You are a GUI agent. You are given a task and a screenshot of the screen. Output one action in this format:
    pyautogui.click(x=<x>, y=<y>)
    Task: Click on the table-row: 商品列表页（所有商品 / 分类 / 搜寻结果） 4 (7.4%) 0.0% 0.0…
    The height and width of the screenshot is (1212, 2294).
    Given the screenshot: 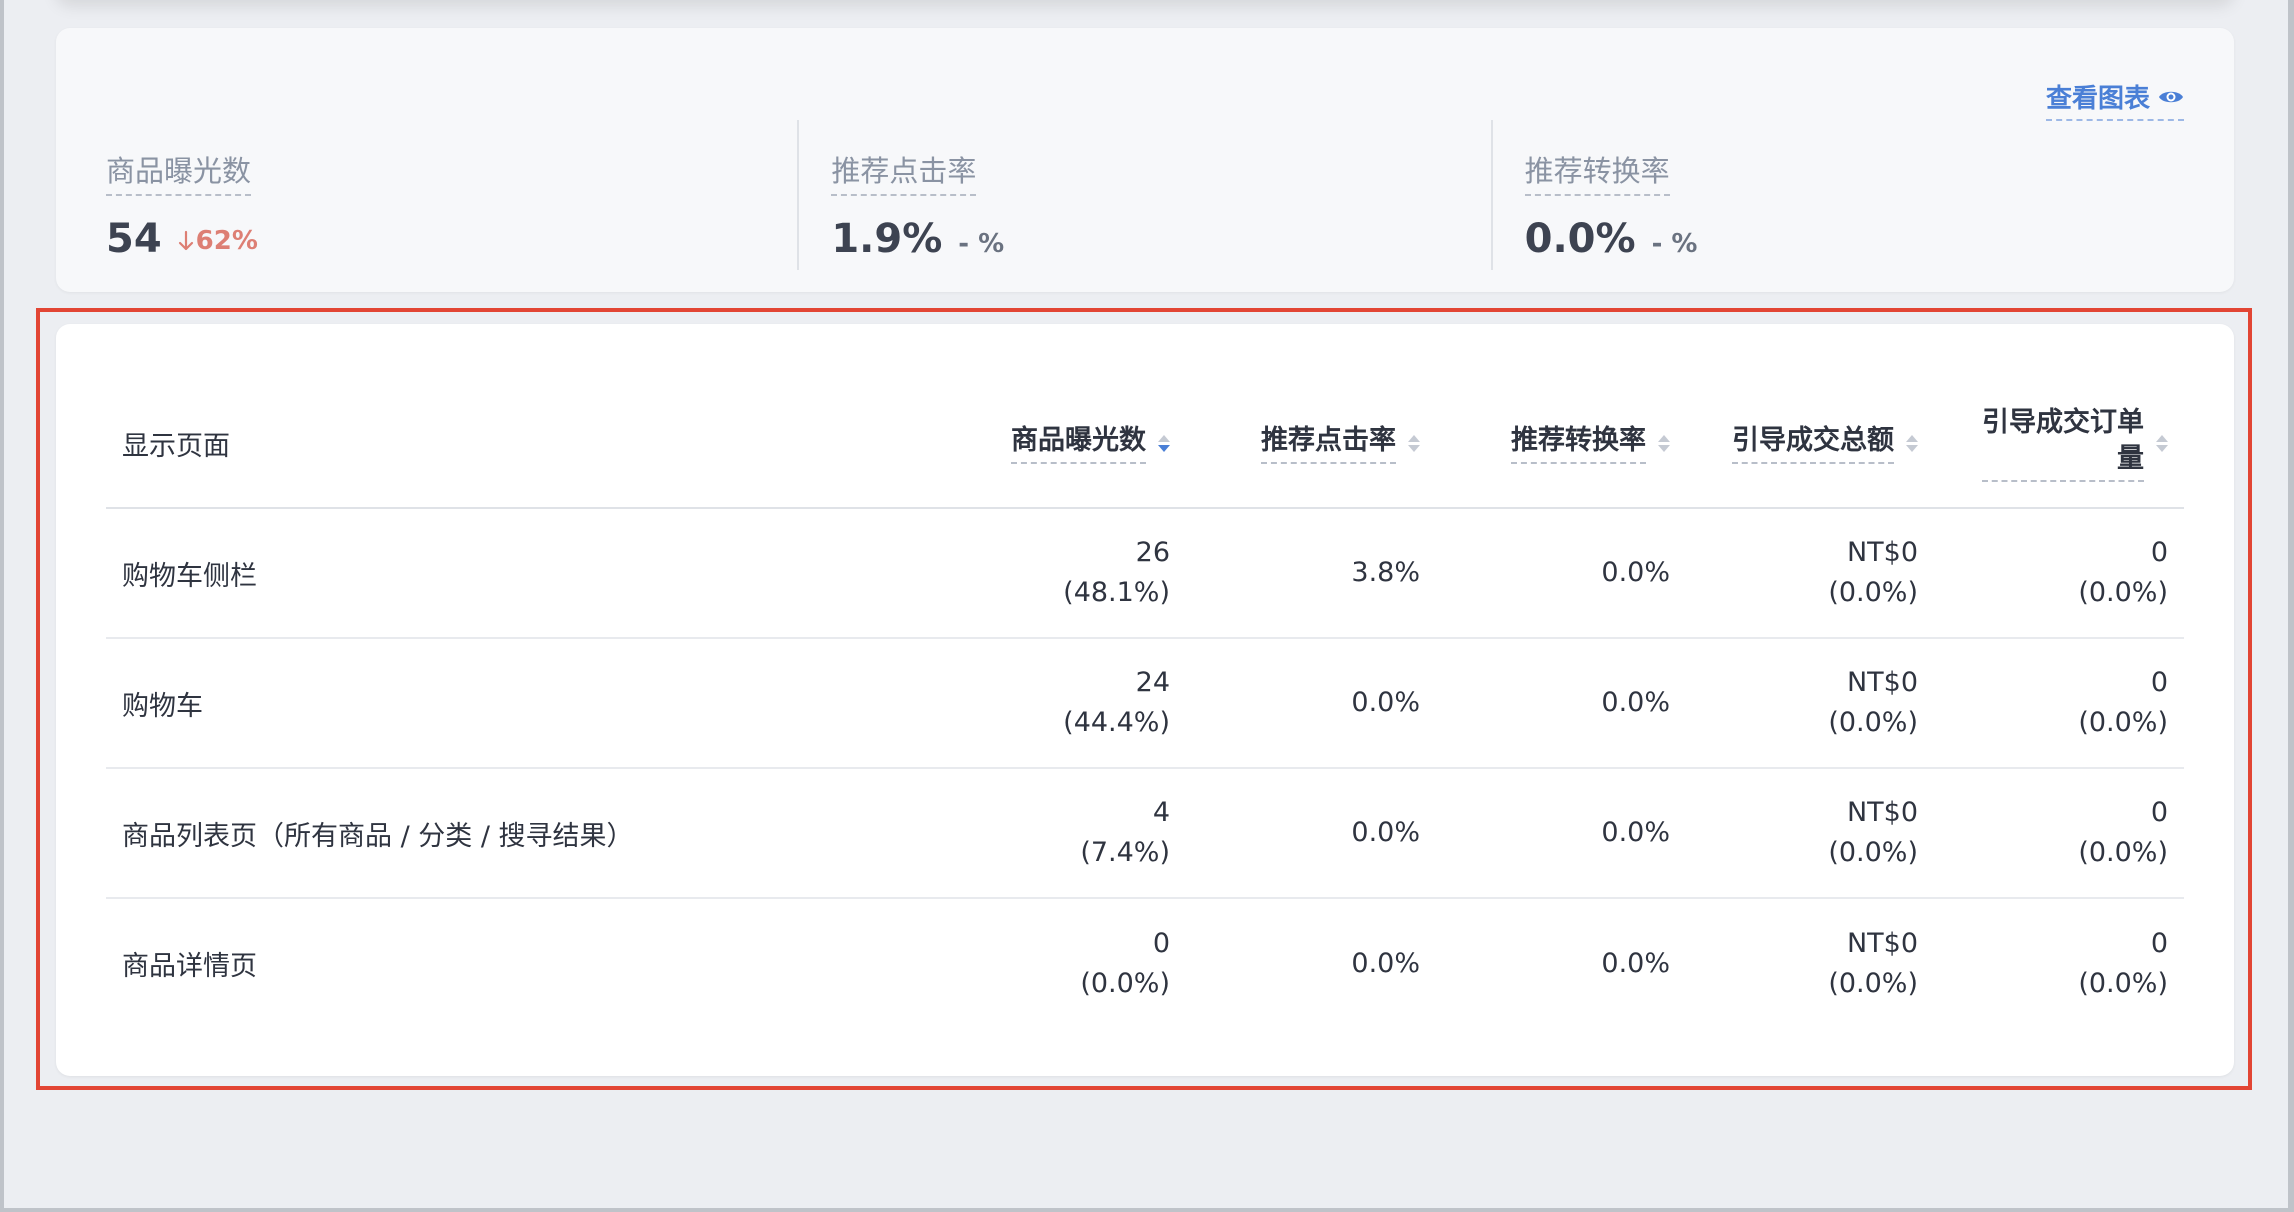 What is the action you would take?
    pyautogui.click(x=1145, y=832)
    